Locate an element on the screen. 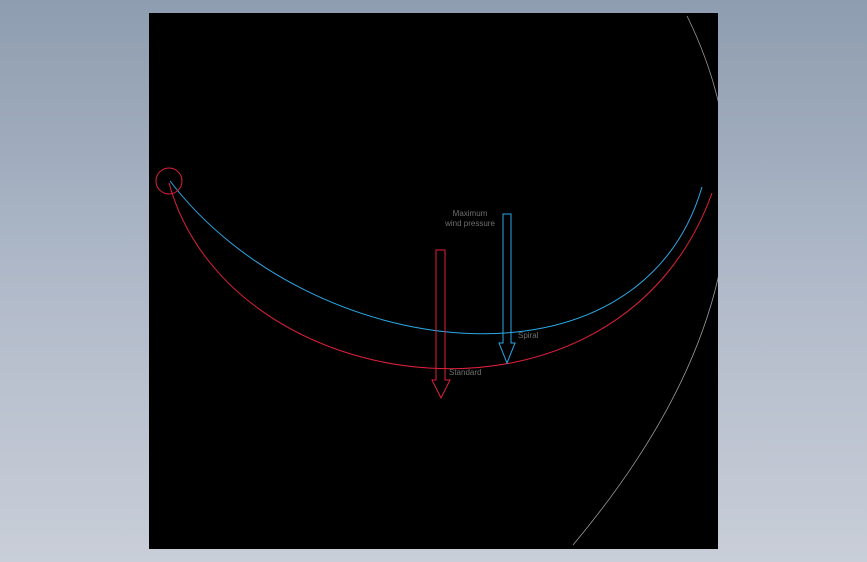 Image resolution: width=867 pixels, height=562 pixels. standard-pressure-arrow is located at coordinates (441, 324).